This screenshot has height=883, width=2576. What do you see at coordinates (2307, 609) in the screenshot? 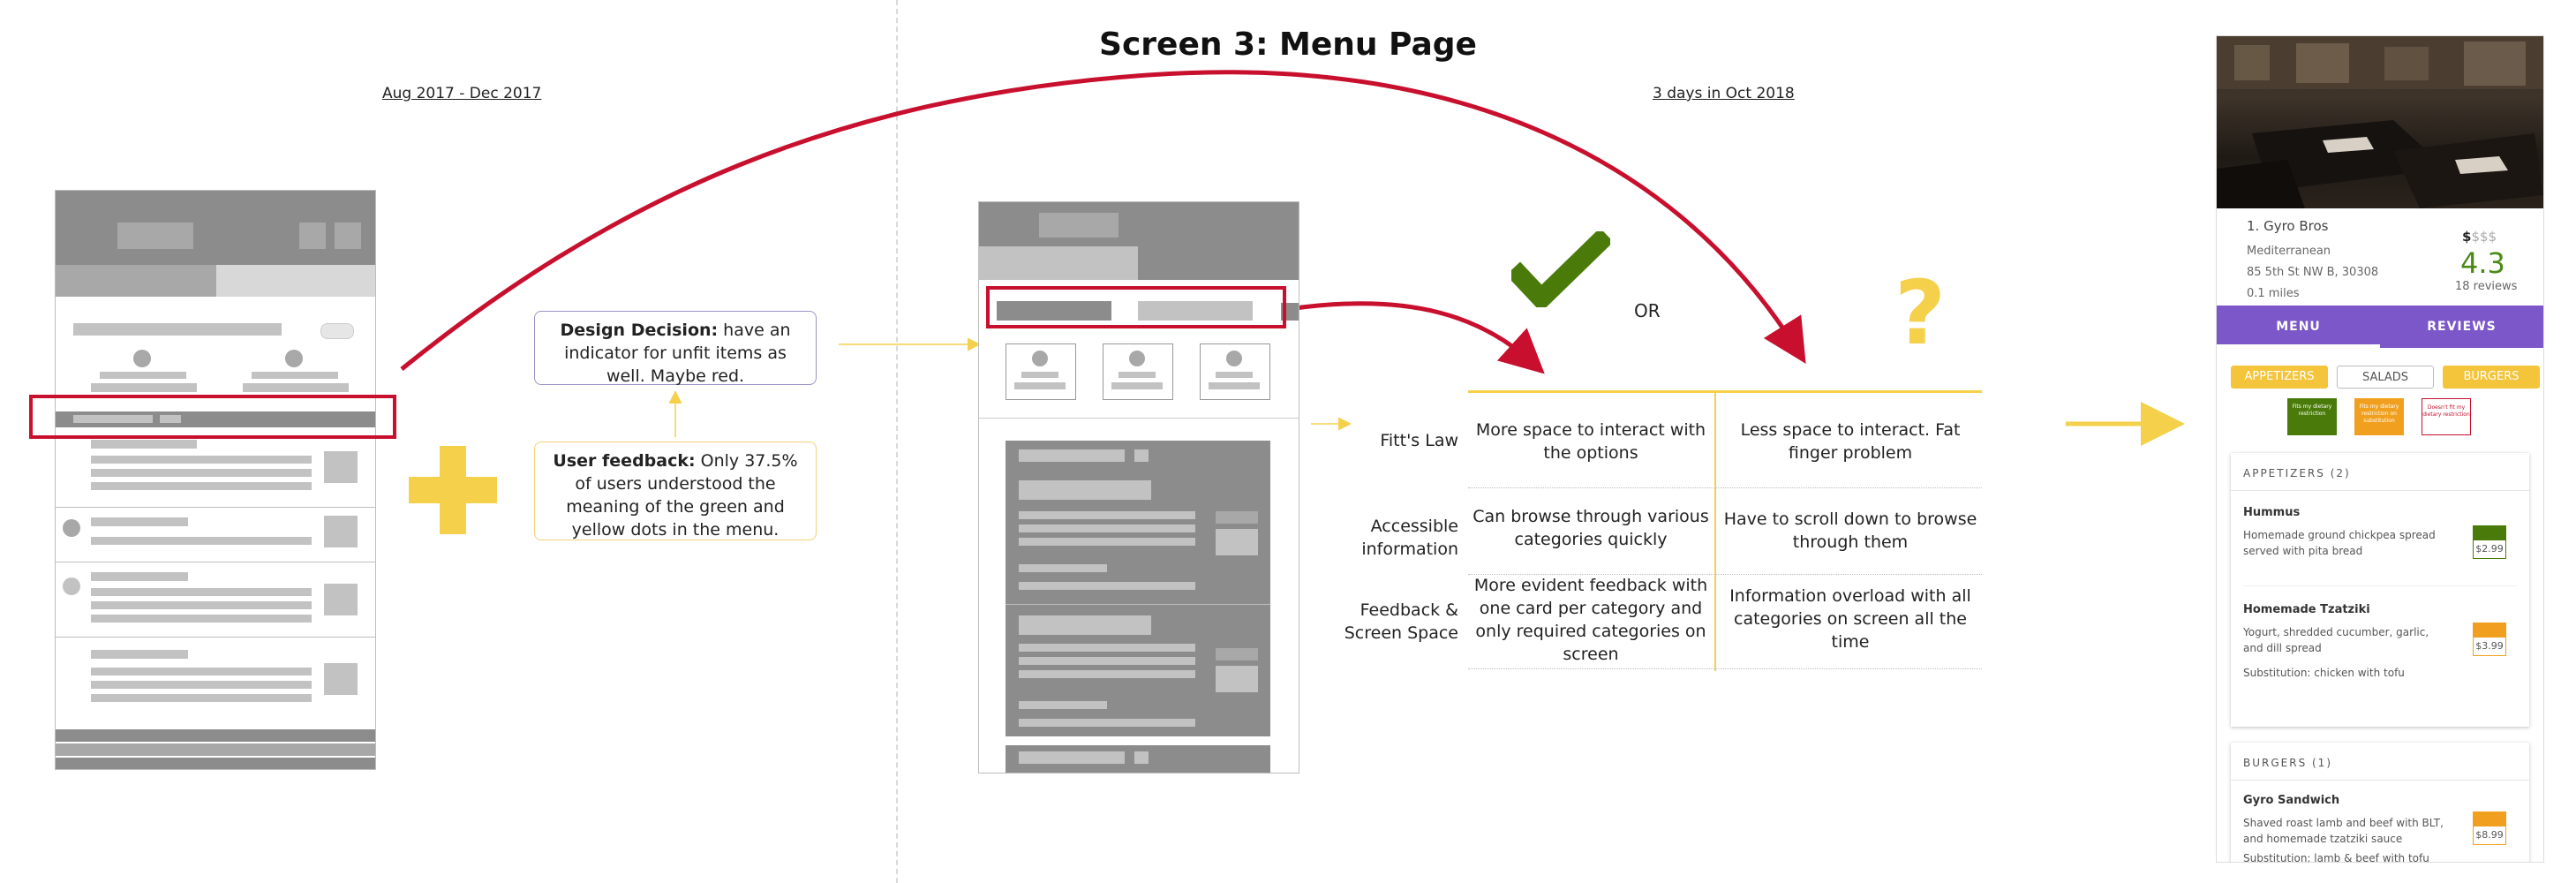
I see `item-name-tzatziki: Homemade Tzatziki` at bounding box center [2307, 609].